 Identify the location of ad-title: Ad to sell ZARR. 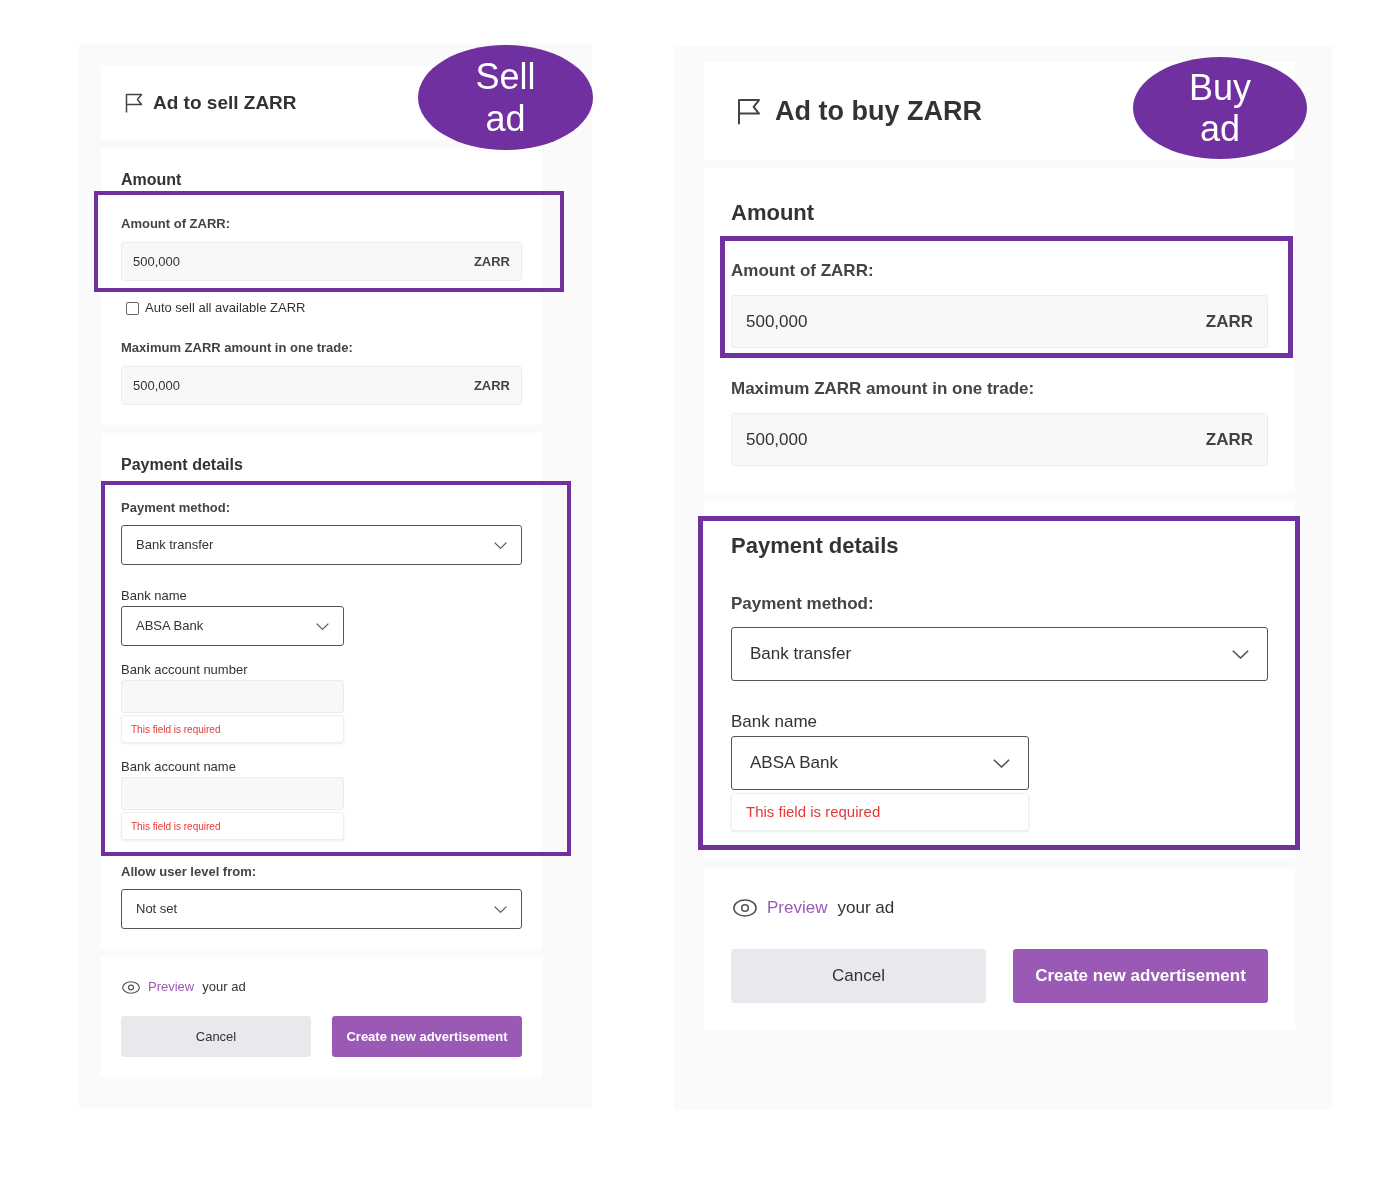
(225, 103).